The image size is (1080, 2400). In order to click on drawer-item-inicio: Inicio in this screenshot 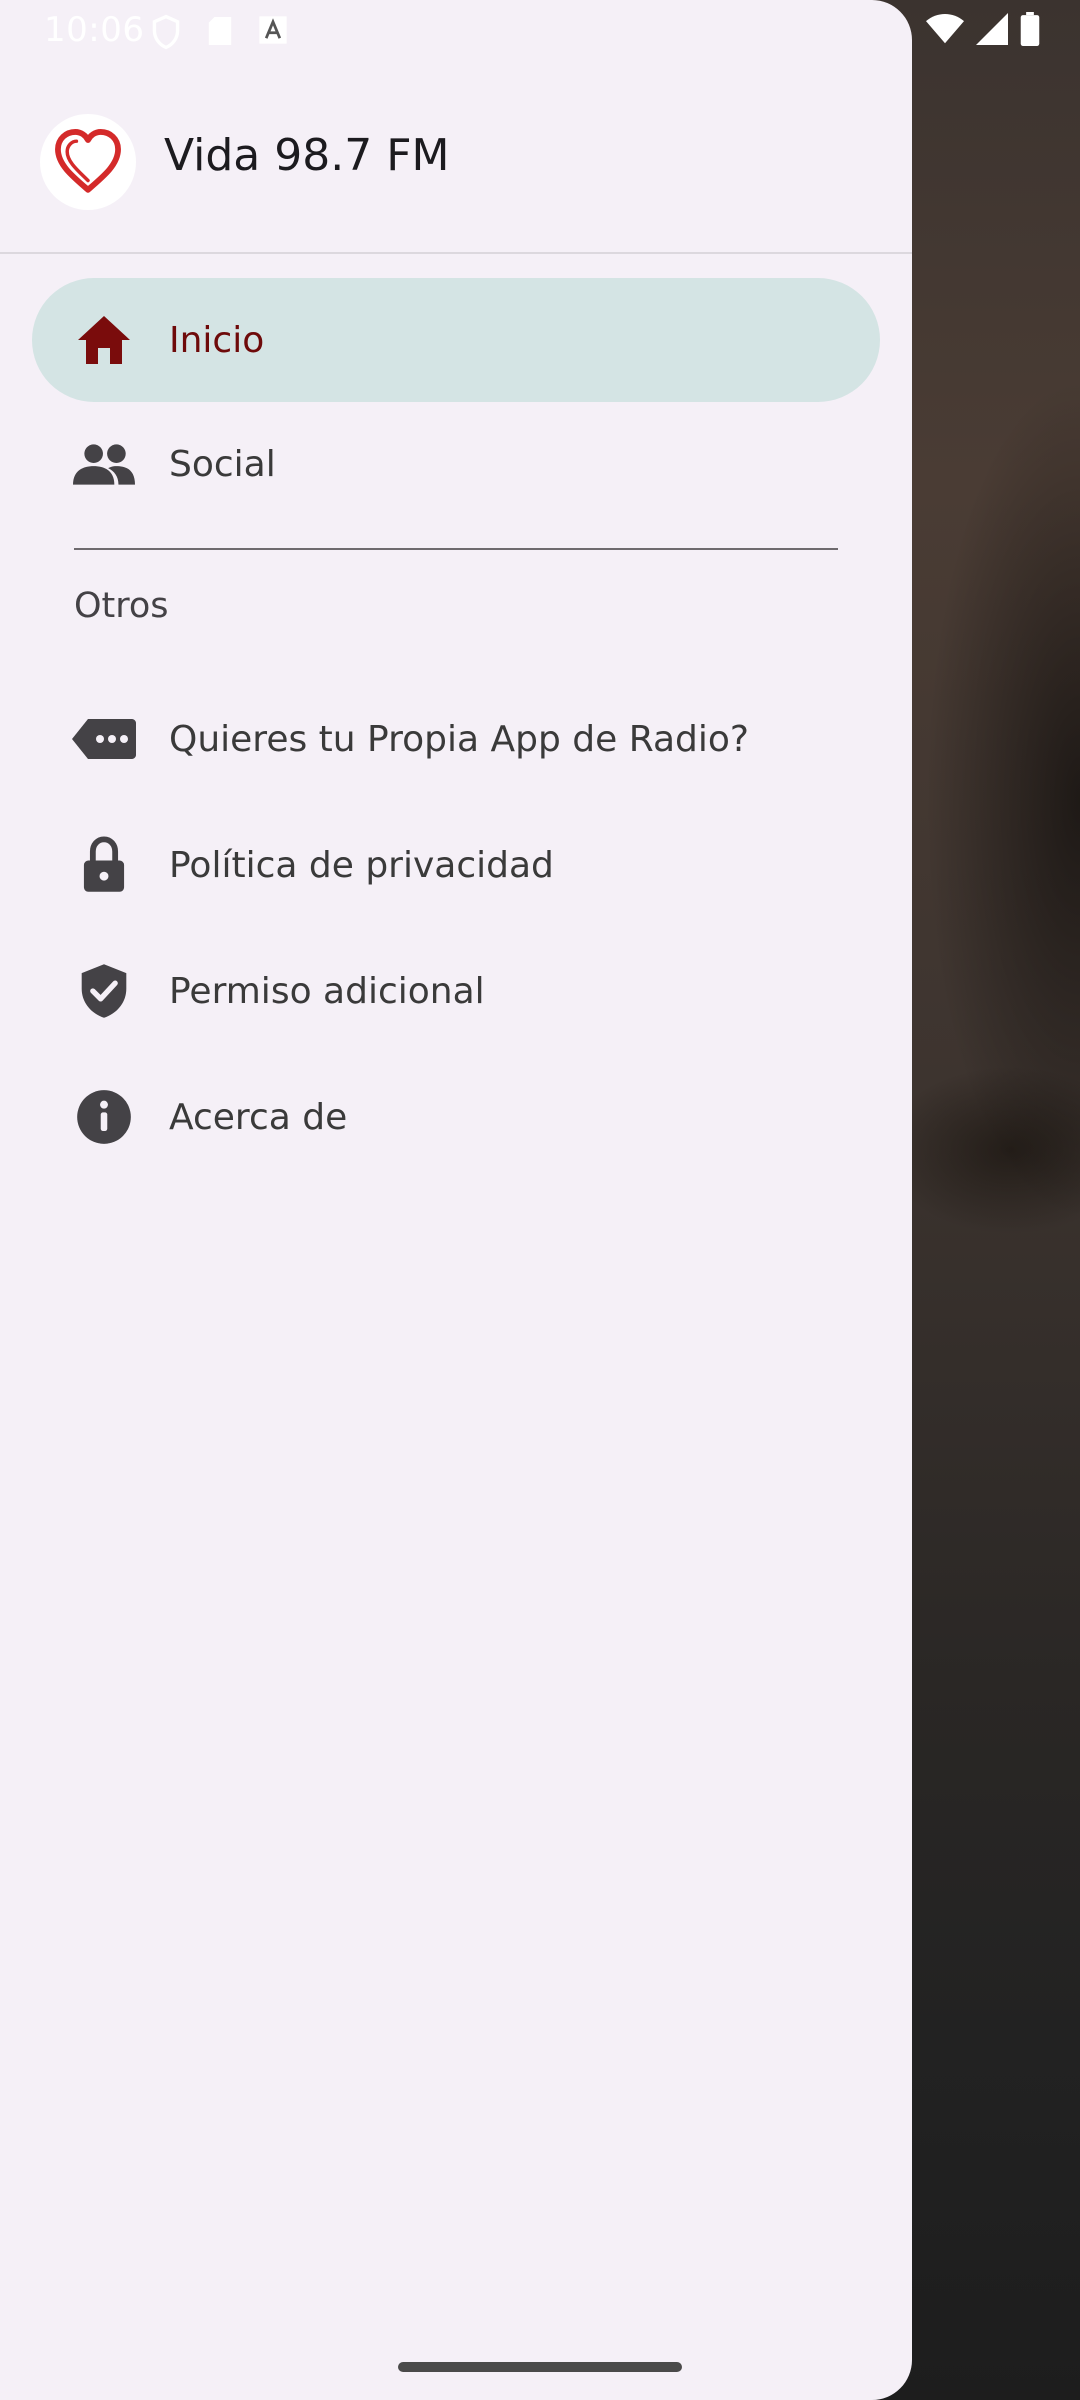, I will do `click(456, 340)`.